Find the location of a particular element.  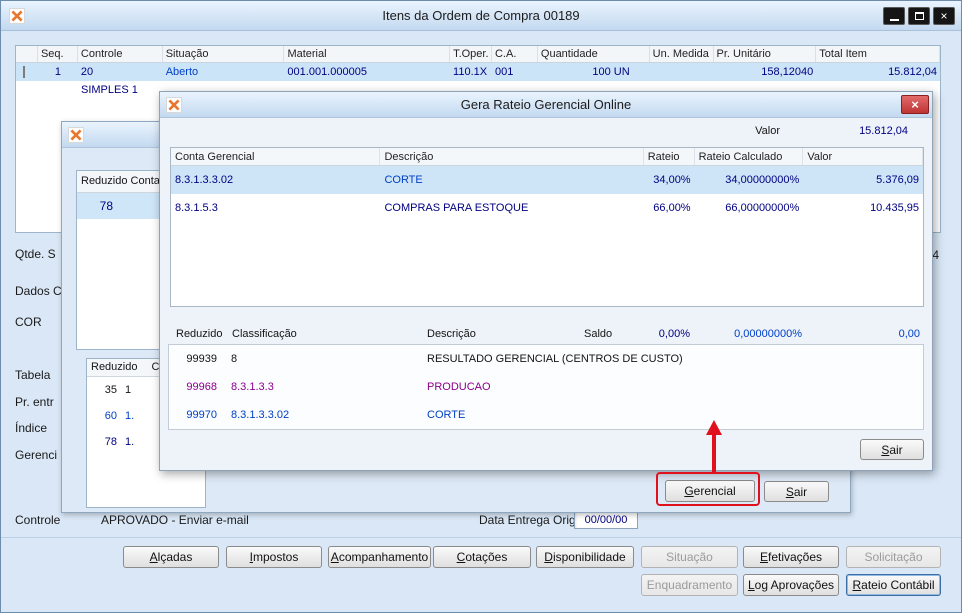

grid2-reduzido: 35 is located at coordinates (110, 390).